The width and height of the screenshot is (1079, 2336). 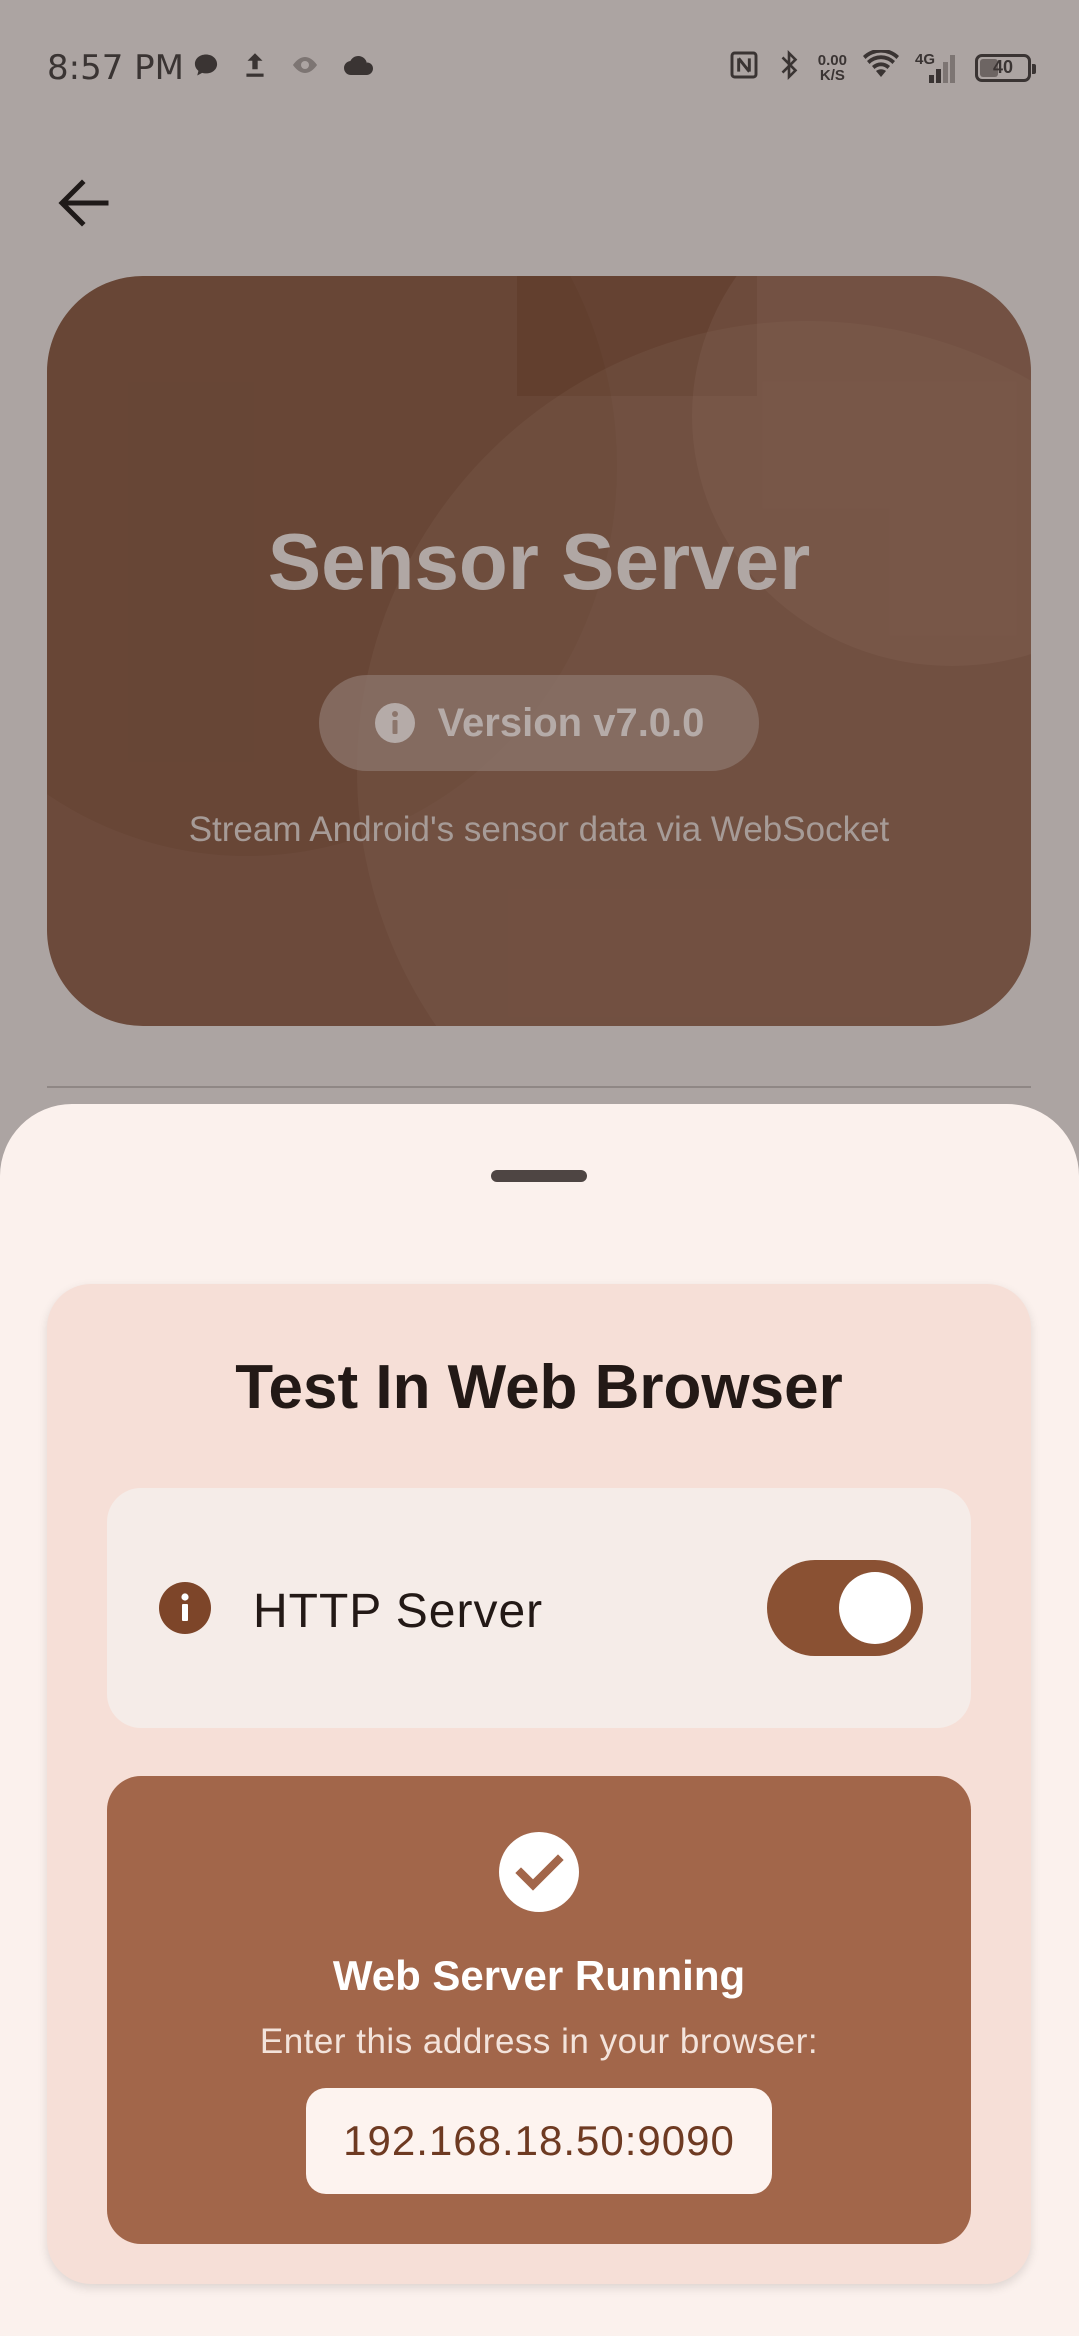 I want to click on toggle-knob, so click(x=875, y=1608).